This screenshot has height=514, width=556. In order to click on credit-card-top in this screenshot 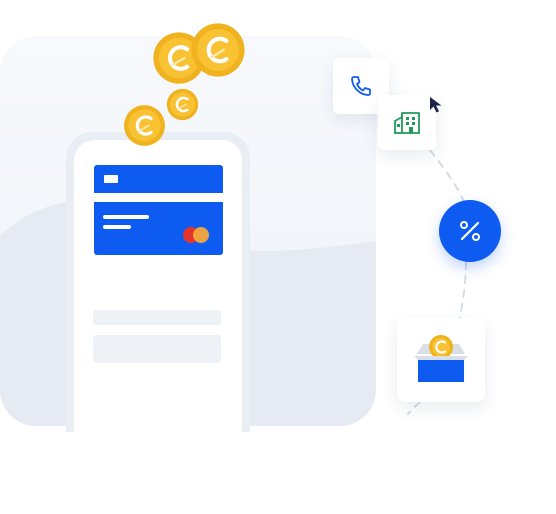, I will do `click(158, 179)`.